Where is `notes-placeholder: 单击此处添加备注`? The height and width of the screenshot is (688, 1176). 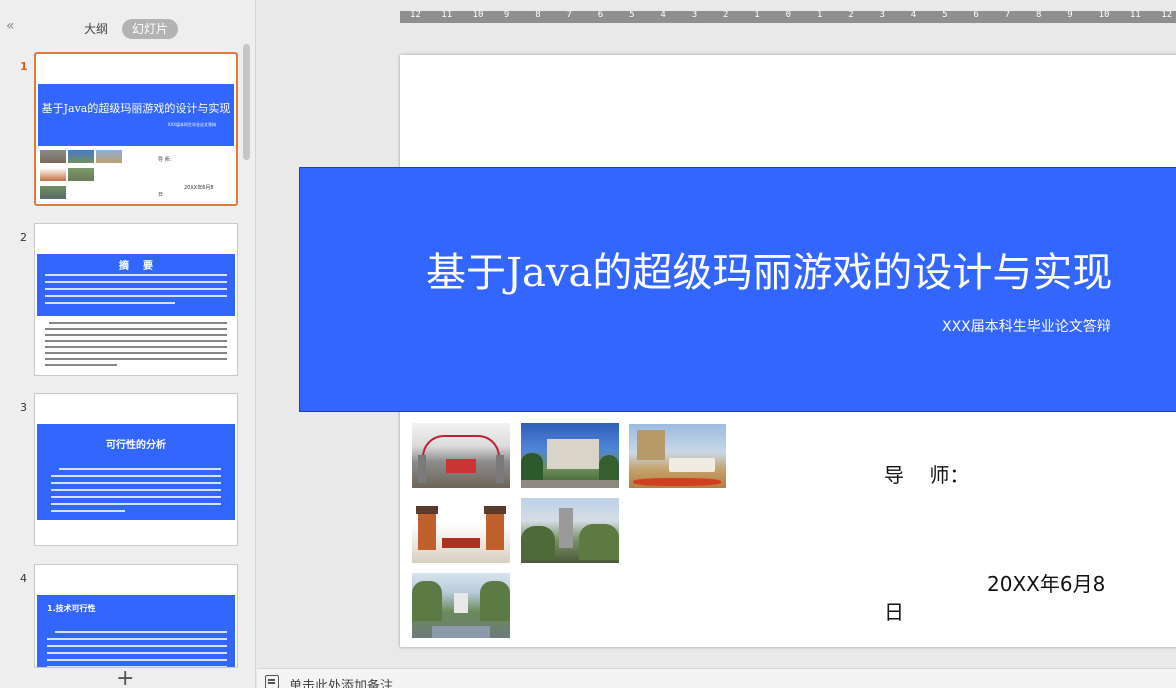
notes-placeholder: 单击此处添加备注 is located at coordinates (341, 681).